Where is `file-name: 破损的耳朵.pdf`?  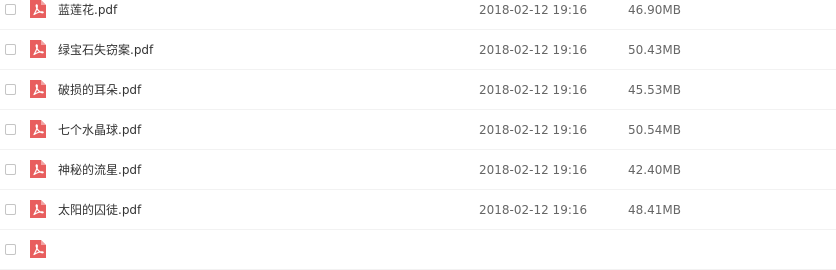 file-name: 破损的耳朵.pdf is located at coordinates (99, 90).